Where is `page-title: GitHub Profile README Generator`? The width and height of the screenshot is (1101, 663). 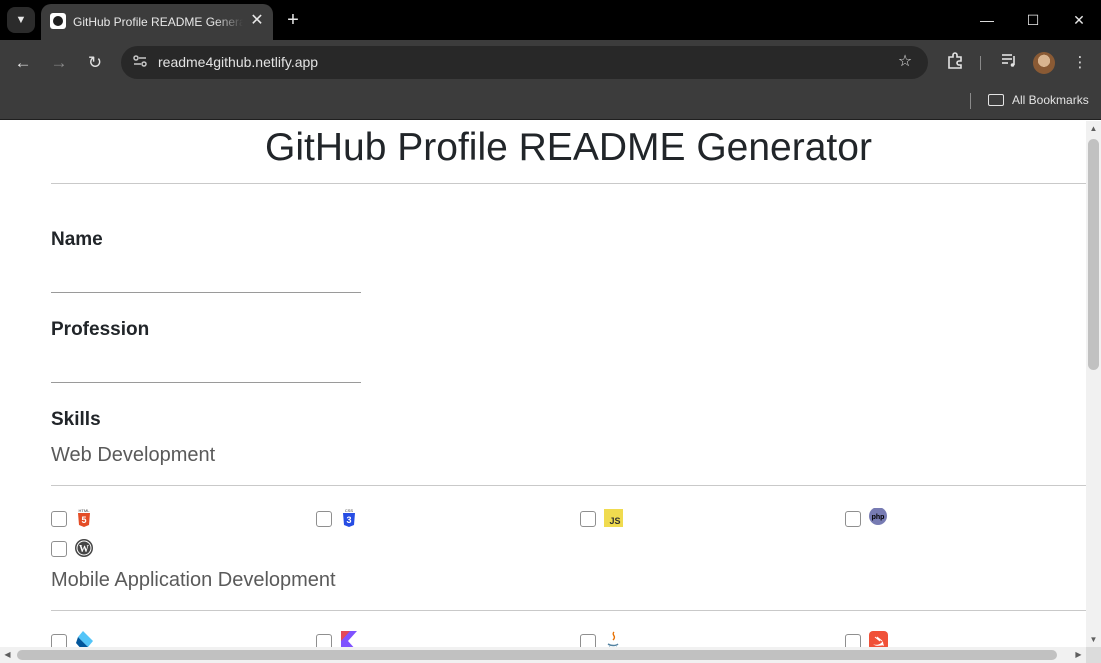 page-title: GitHub Profile README Generator is located at coordinates (568, 147).